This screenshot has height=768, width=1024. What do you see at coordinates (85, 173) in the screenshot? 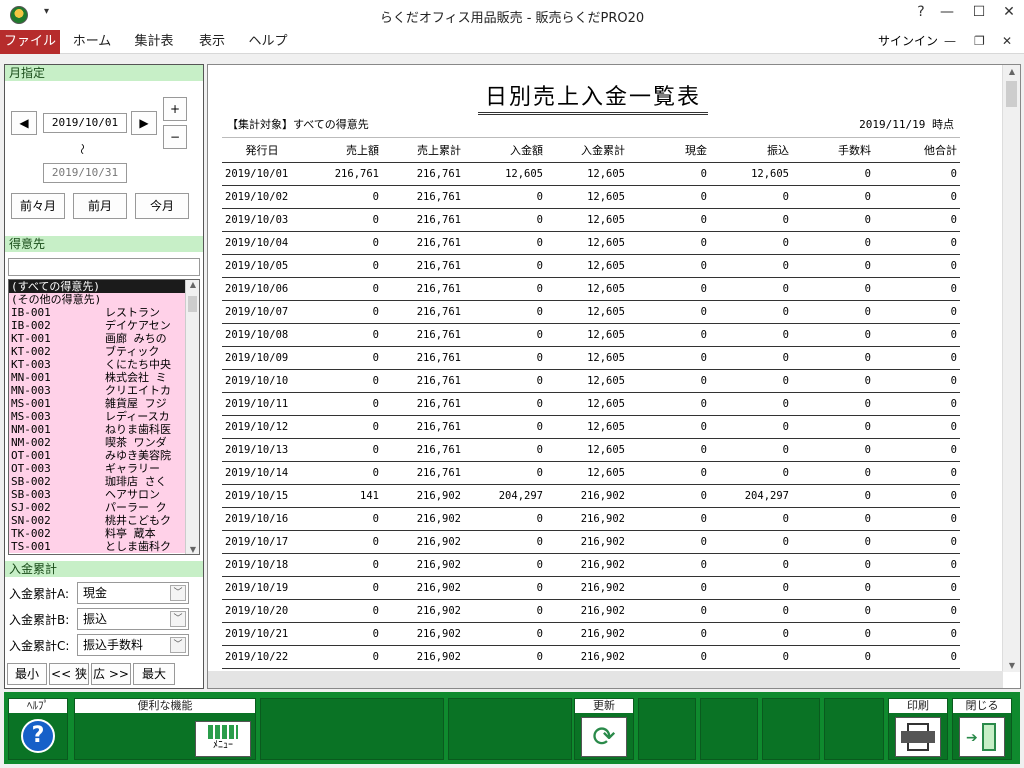
I see `end-date-field: 2019/10/31` at bounding box center [85, 173].